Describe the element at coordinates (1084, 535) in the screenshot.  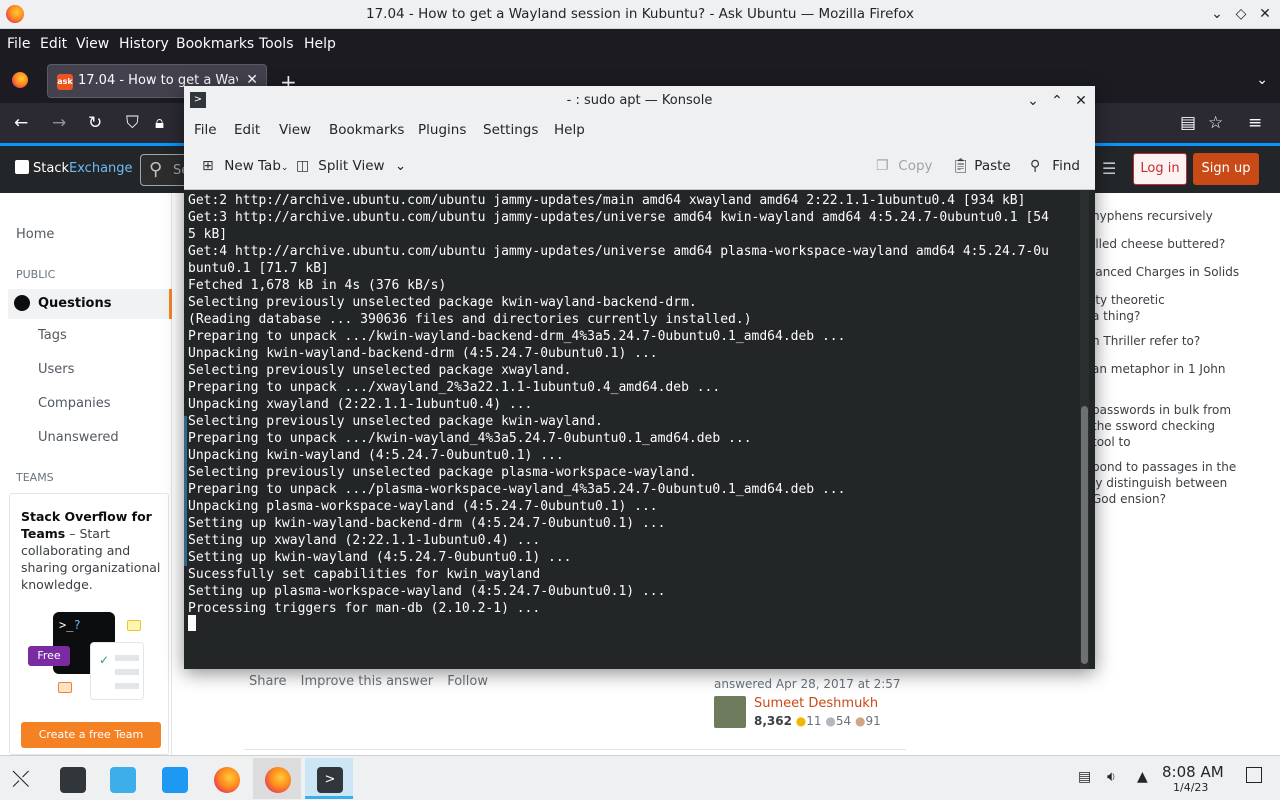
I see `terminal-scrollbar-thumb` at that location.